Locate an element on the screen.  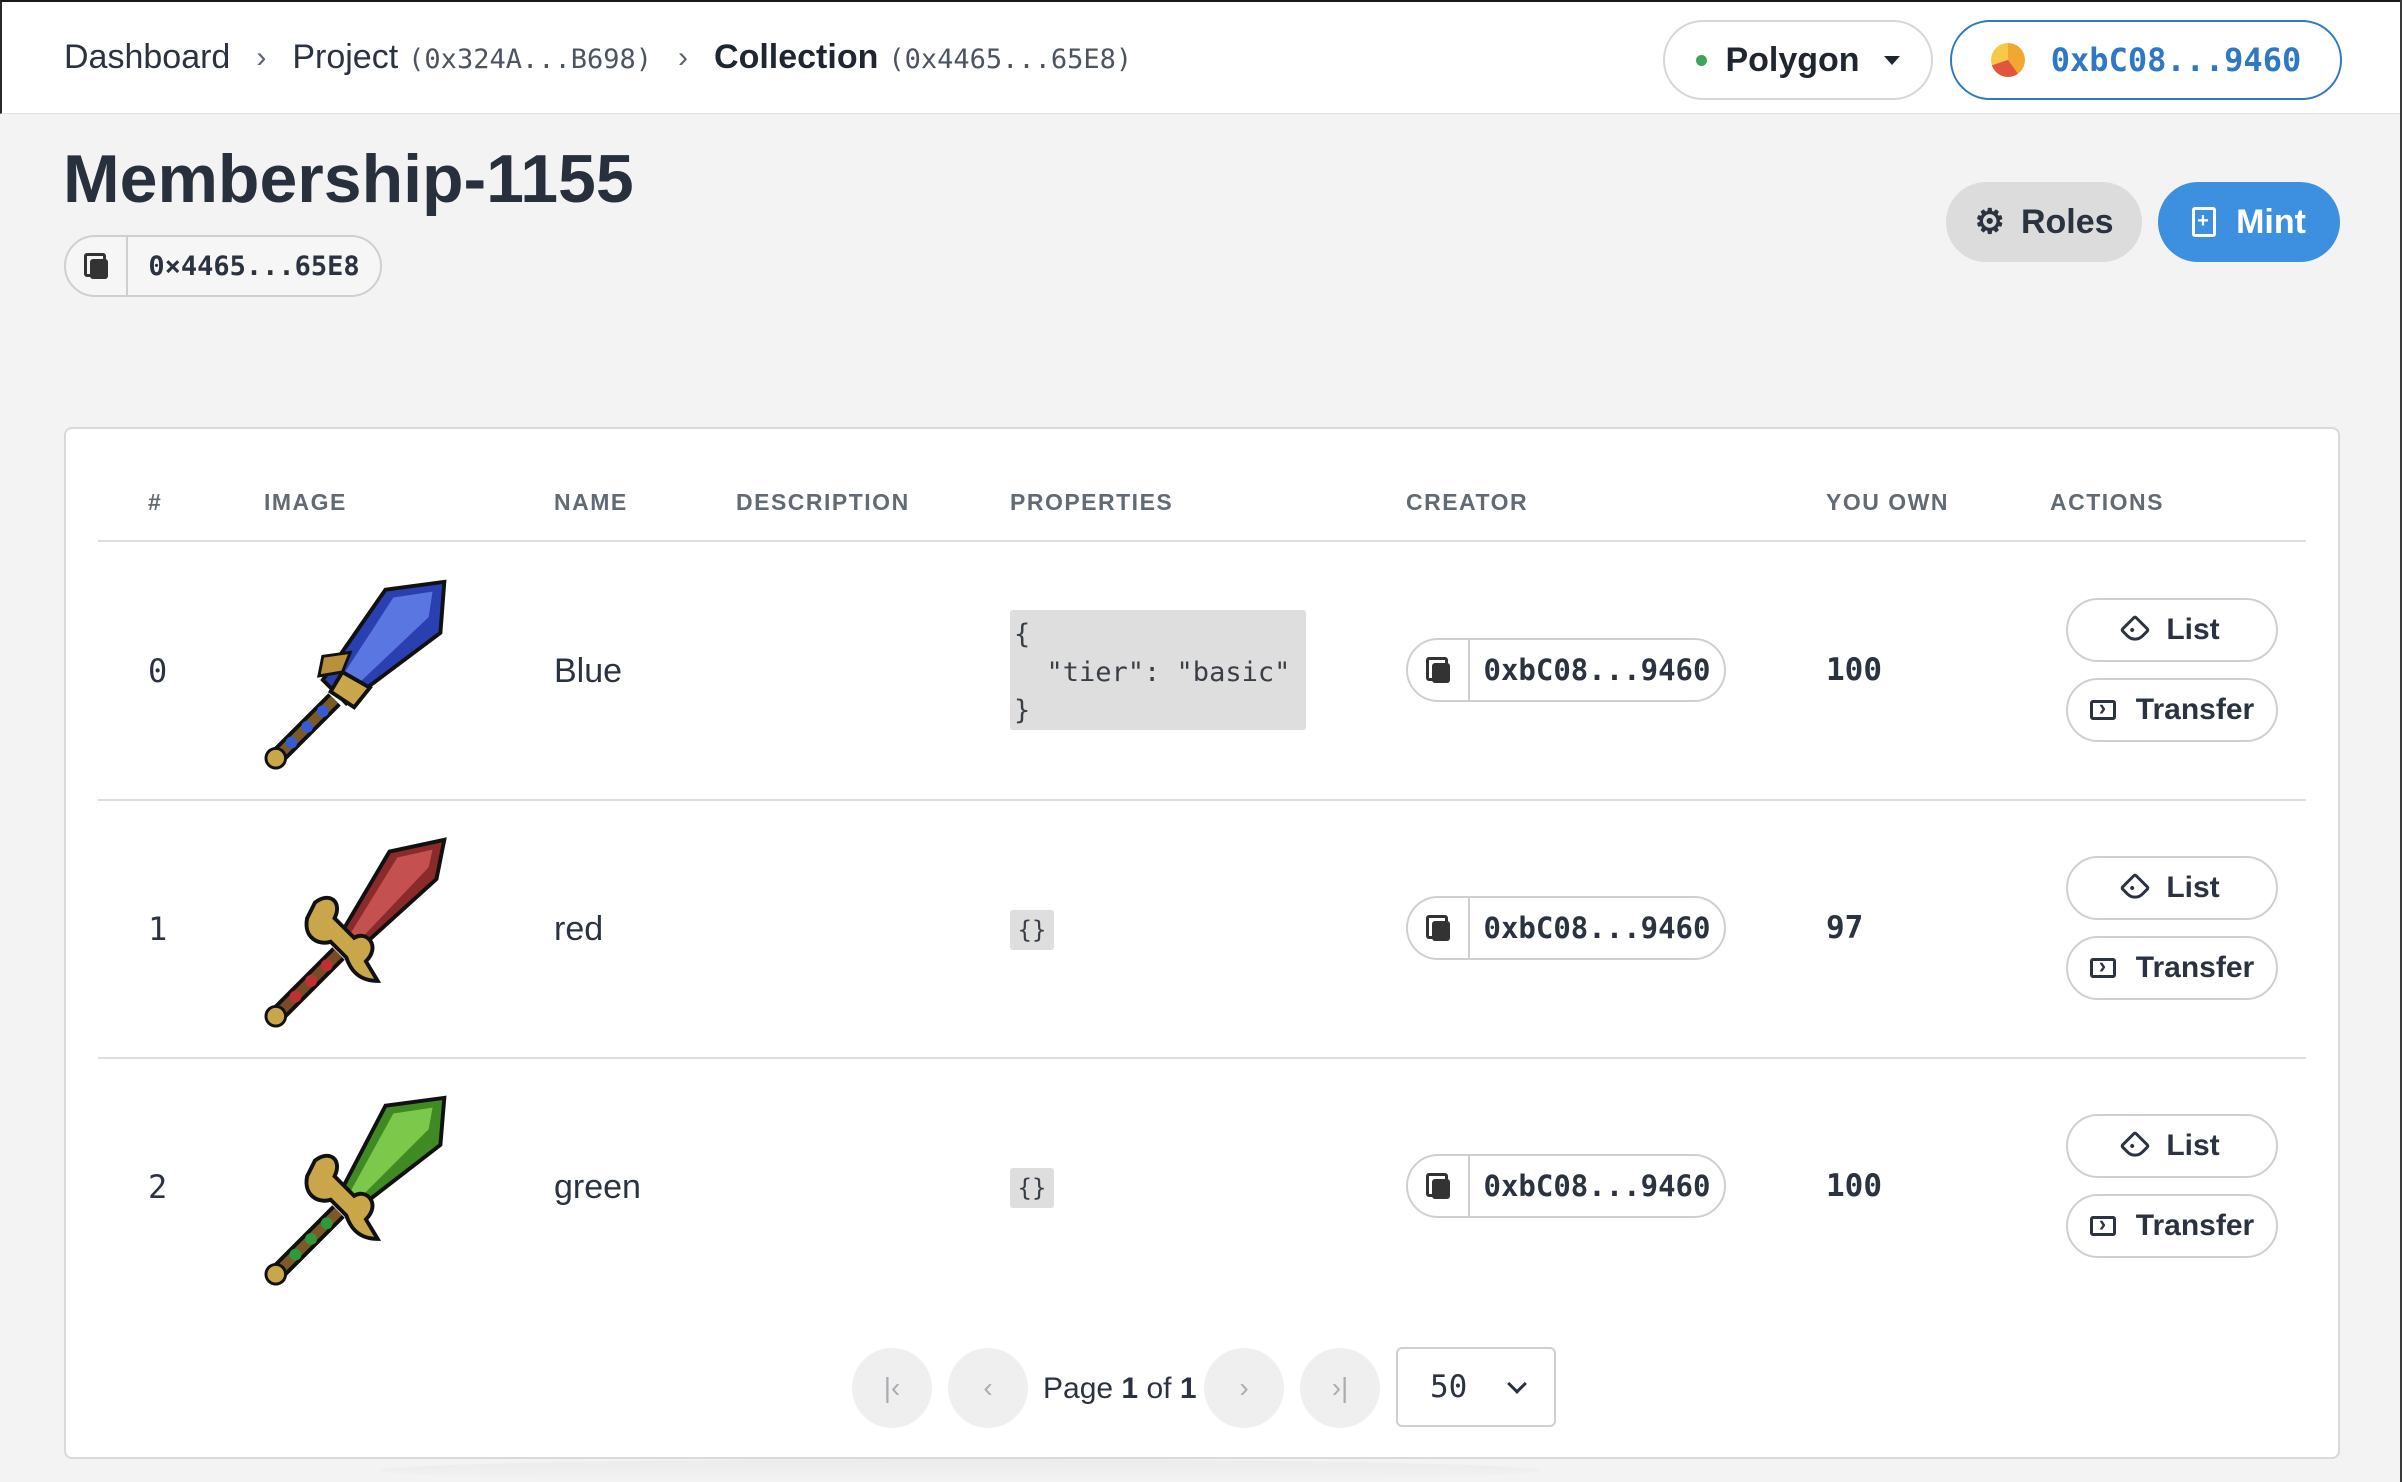
column-header-properties: PROPERTIES is located at coordinates (1092, 502).